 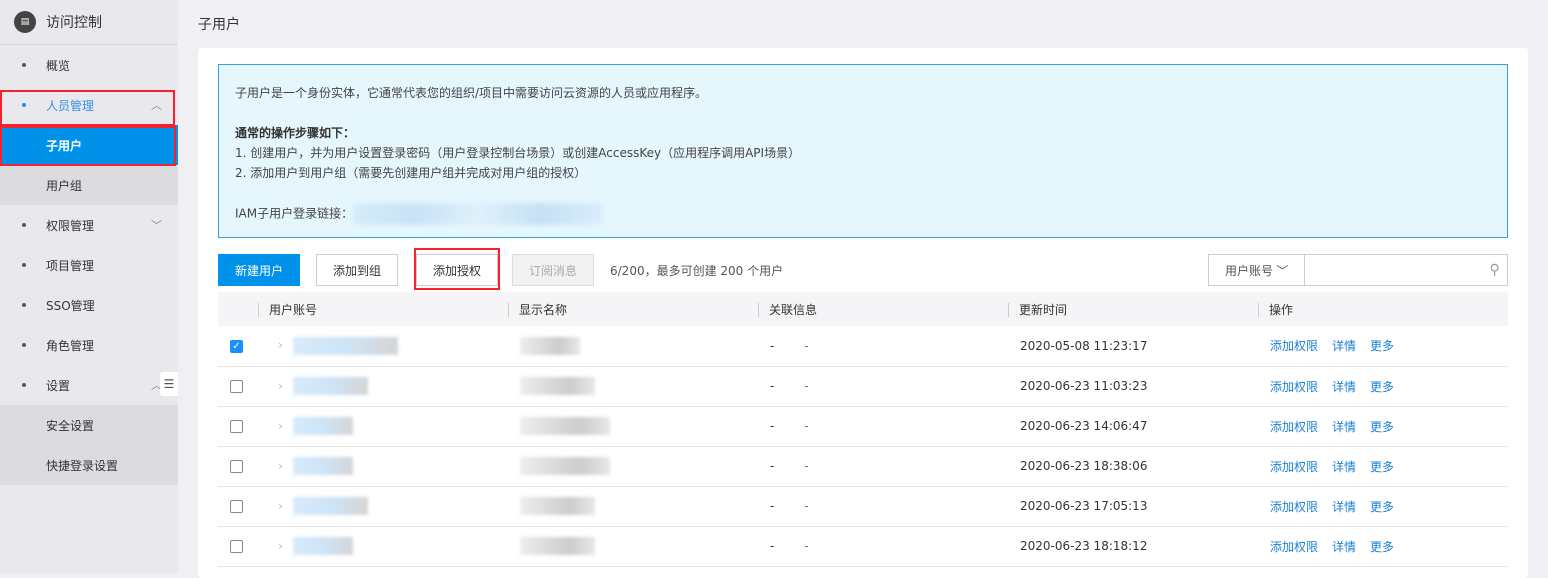 I want to click on search-input, so click(x=1394, y=270).